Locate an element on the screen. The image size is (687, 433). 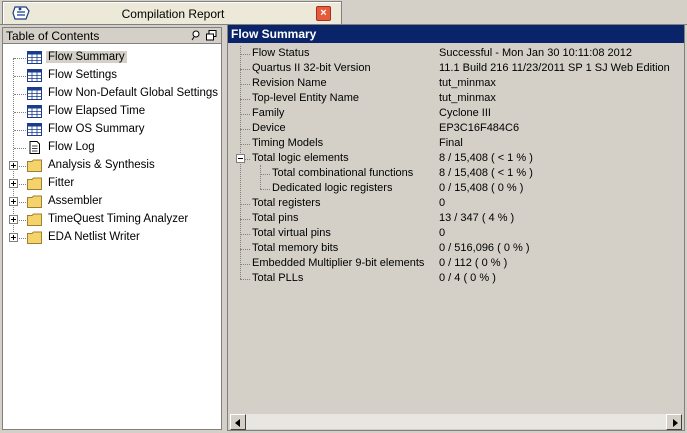
toc-item: Fitter is located at coordinates (112, 184).